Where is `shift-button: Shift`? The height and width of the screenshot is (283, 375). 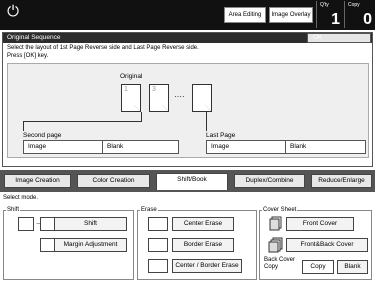
shift-button: Shift is located at coordinates (90, 224).